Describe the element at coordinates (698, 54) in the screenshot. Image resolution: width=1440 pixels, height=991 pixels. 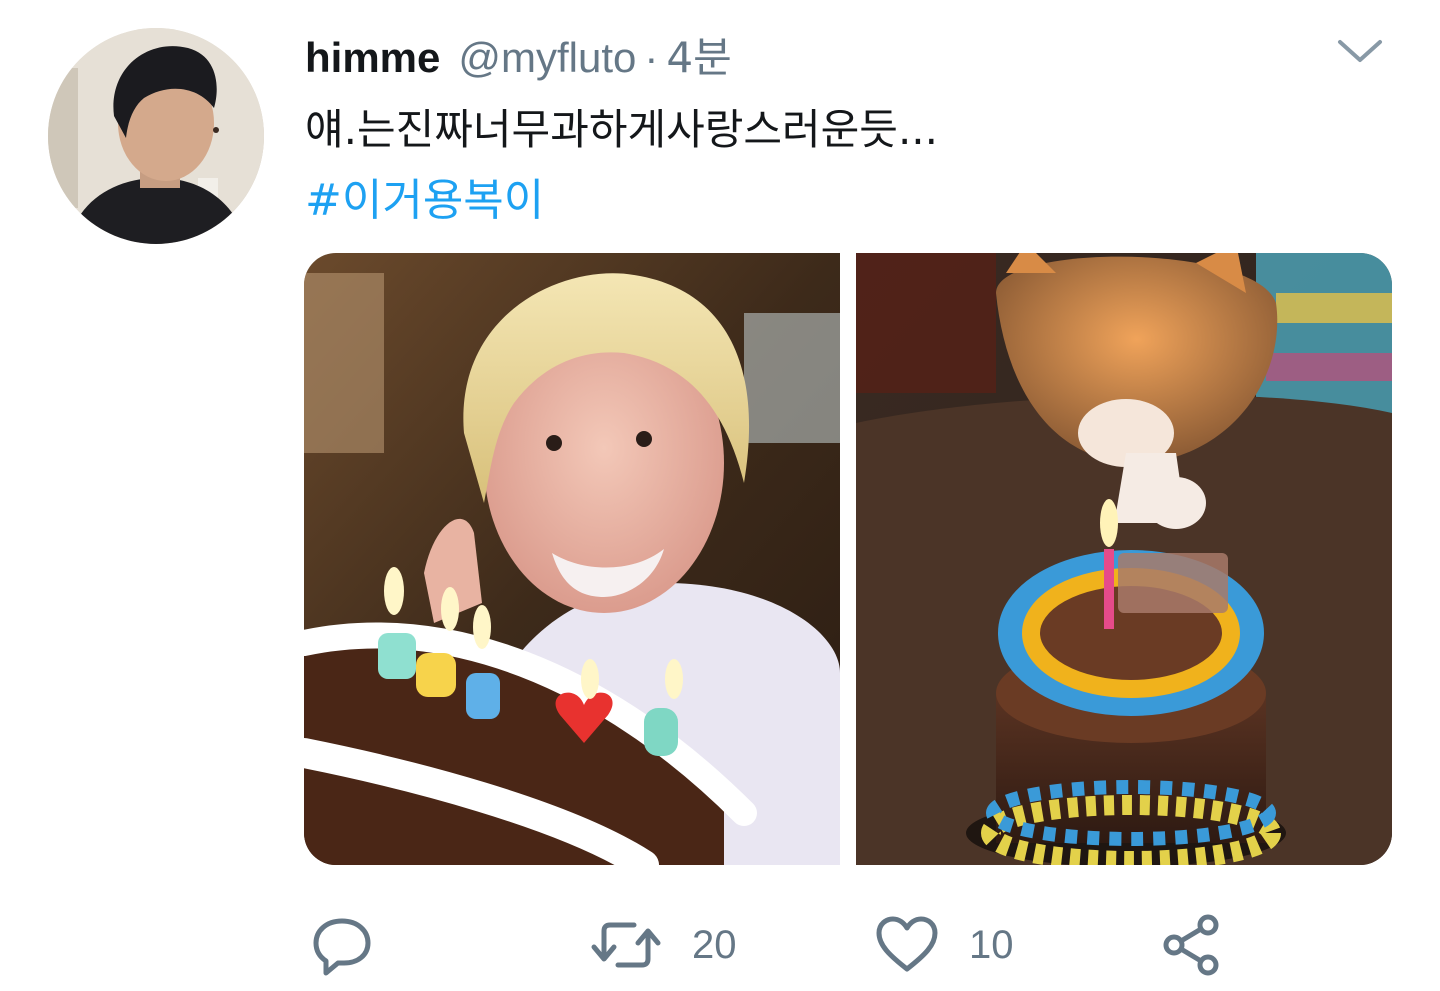
I see `tweet-timestamp: 4분` at that location.